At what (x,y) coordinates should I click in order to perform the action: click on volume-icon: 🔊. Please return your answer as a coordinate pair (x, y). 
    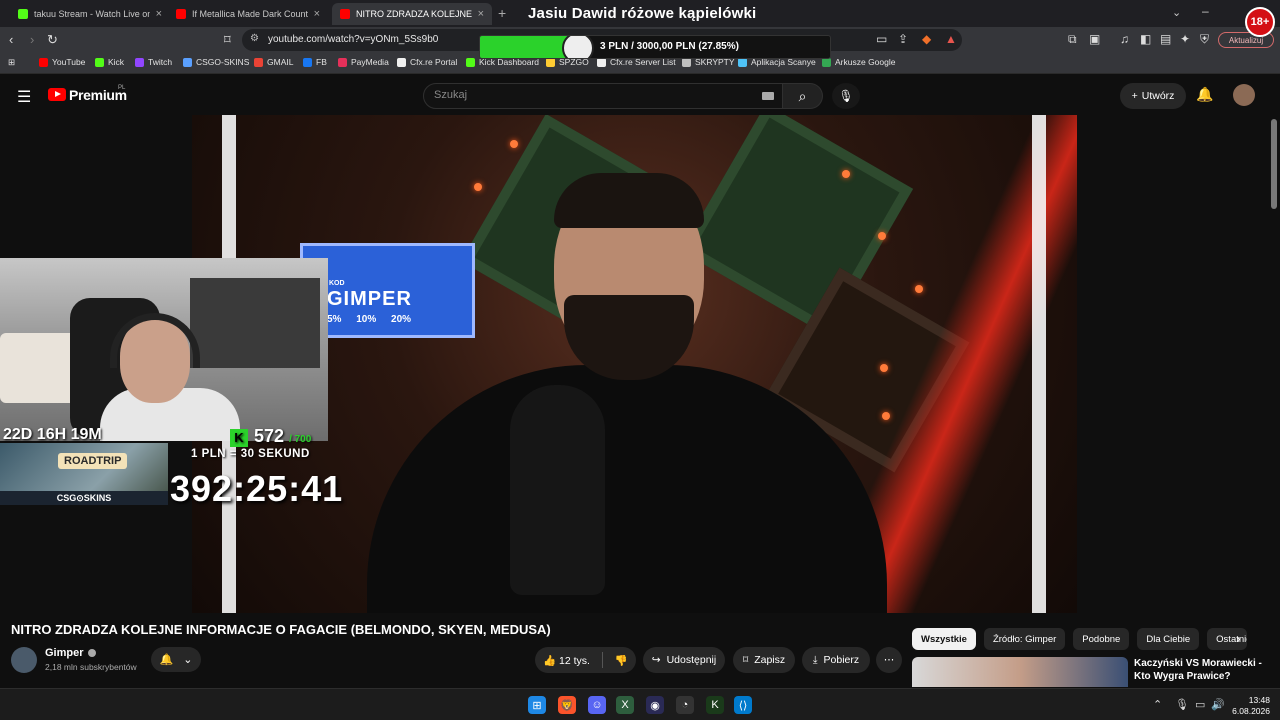
    Looking at the image, I should click on (1218, 704).